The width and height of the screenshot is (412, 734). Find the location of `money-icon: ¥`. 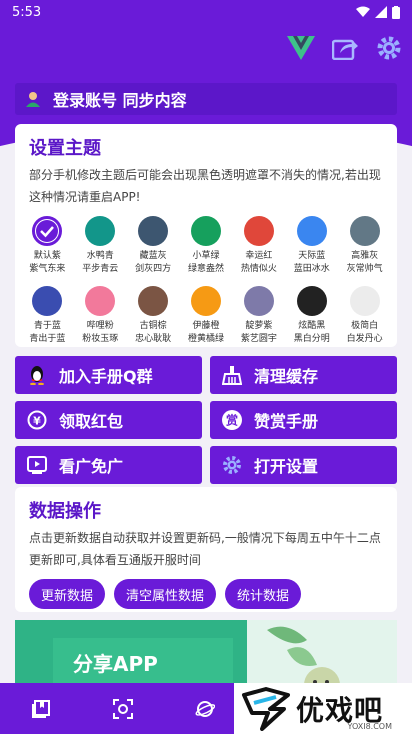

money-icon: ¥ is located at coordinates (37, 420).